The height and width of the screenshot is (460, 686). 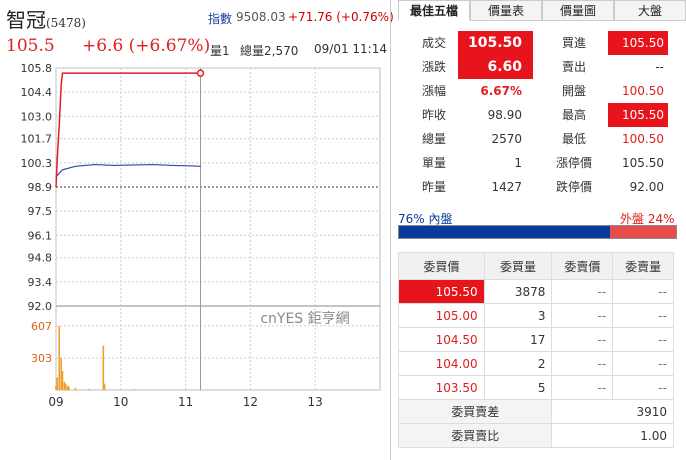 What do you see at coordinates (573, 115) in the screenshot?
I see `quote-label: 最高` at bounding box center [573, 115].